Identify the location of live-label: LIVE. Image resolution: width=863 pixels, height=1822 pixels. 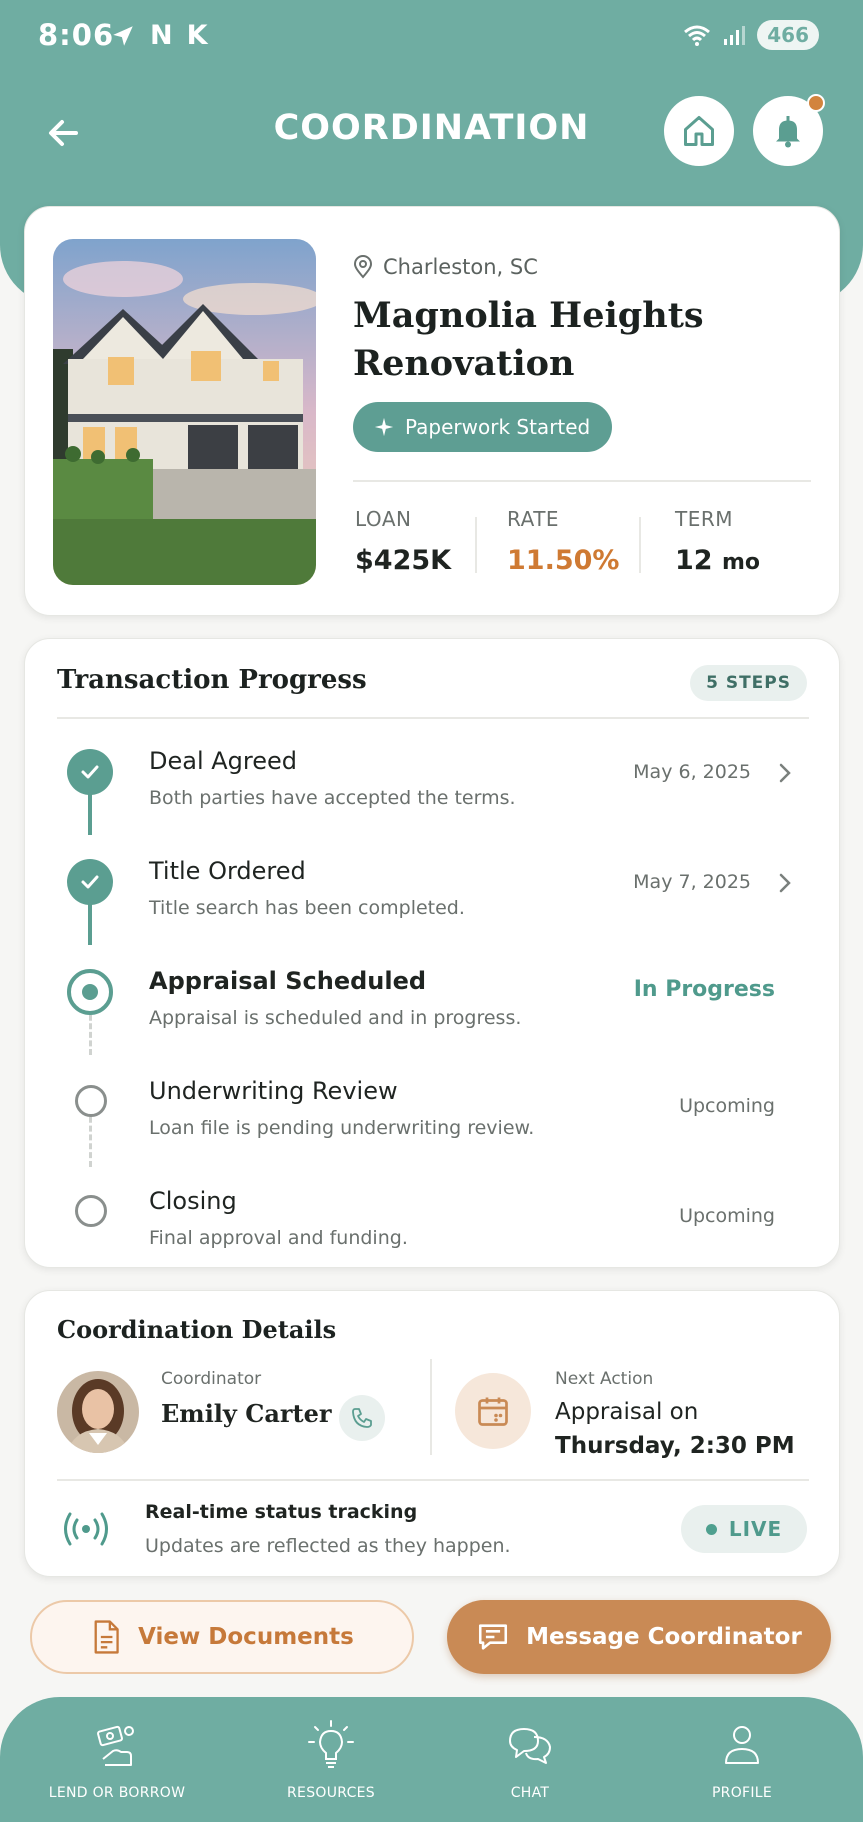
(755, 1529).